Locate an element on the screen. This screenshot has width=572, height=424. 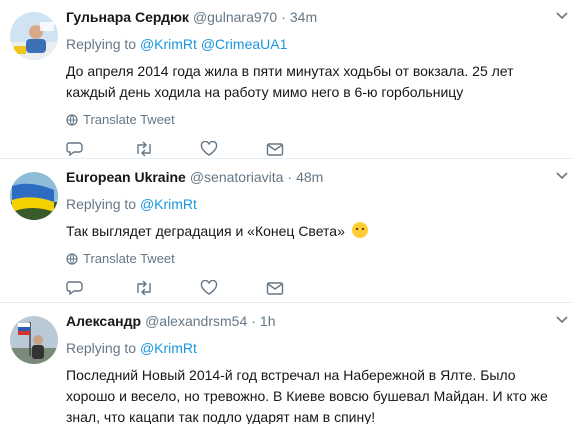
timestamp: 34m is located at coordinates (303, 17).